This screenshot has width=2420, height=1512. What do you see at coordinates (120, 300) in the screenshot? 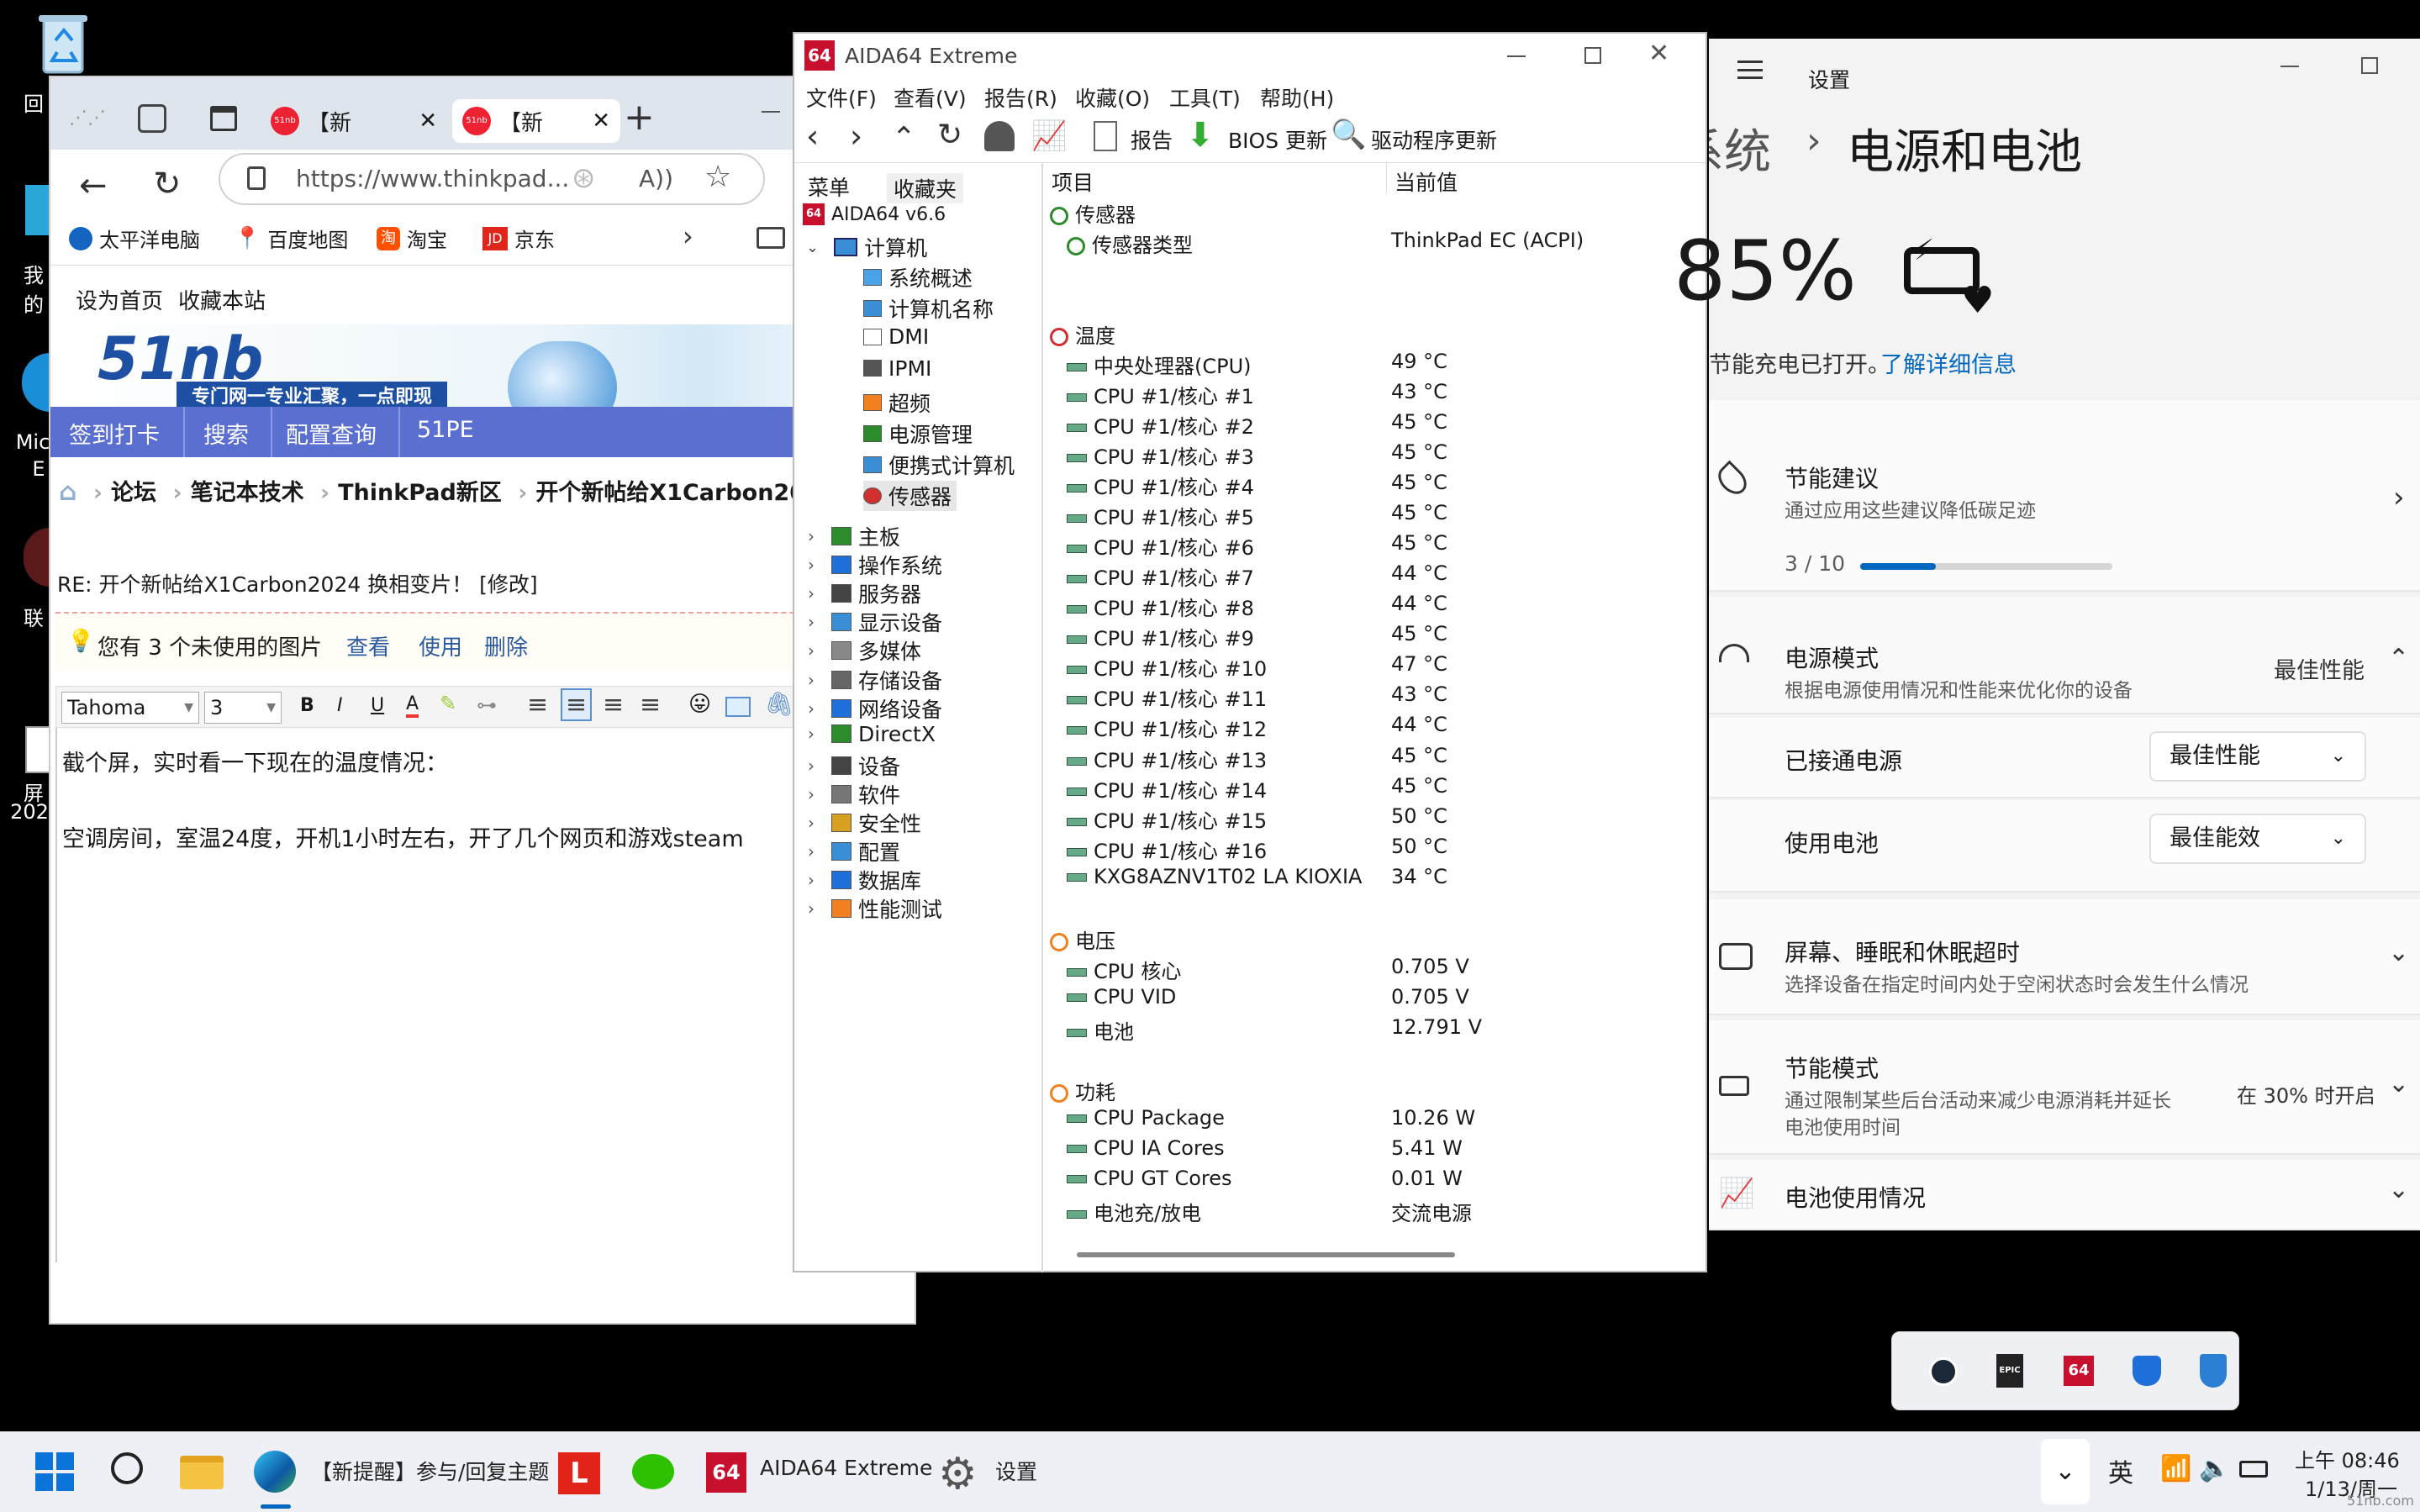
I see `top-link-home: 设为首页` at bounding box center [120, 300].